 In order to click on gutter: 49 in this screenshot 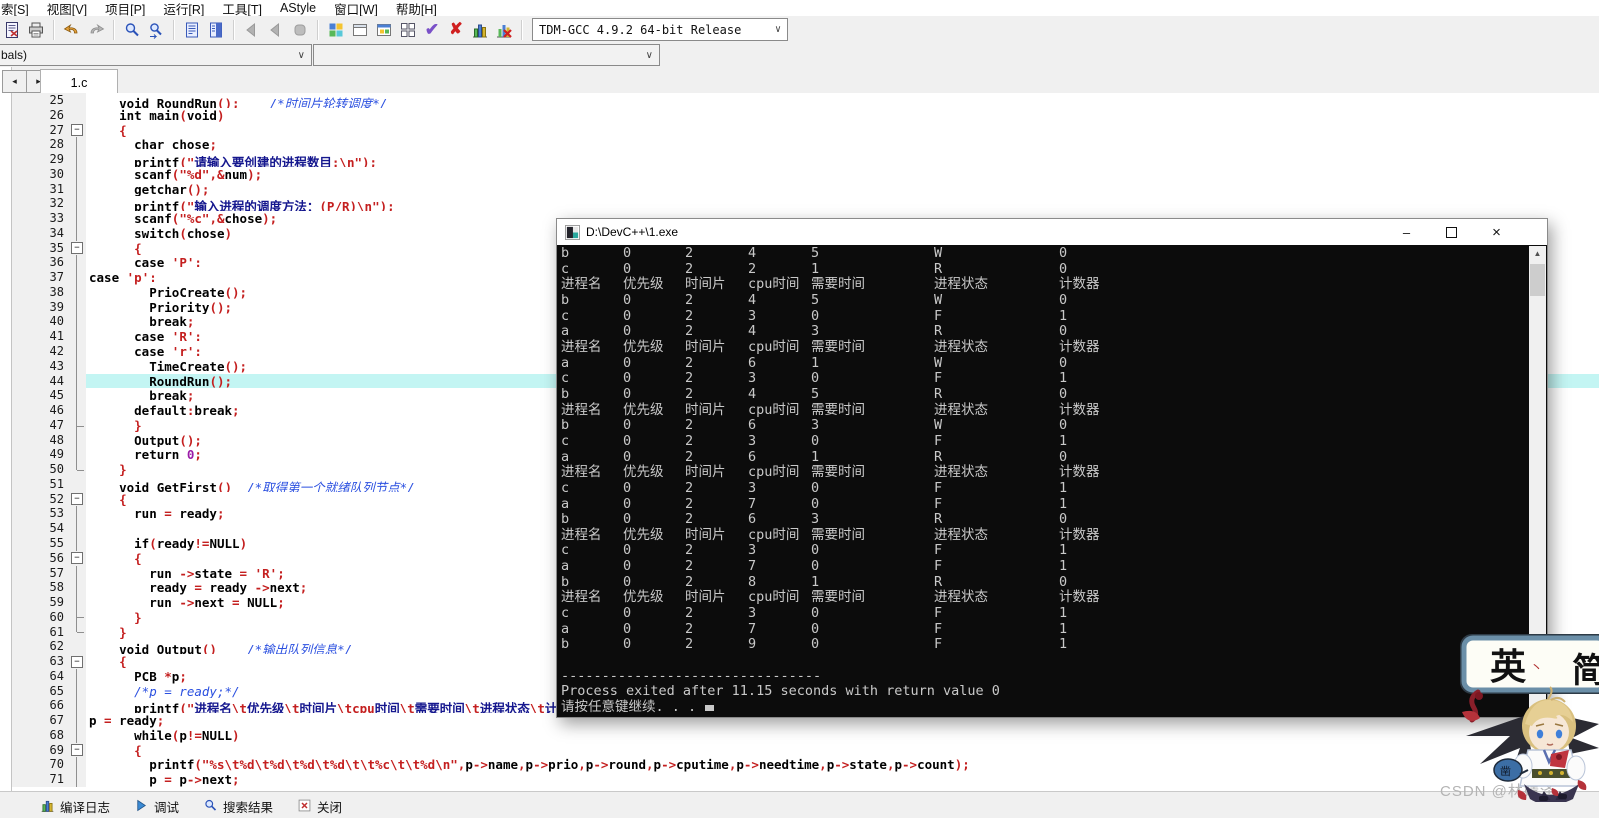, I will do `click(49, 455)`.